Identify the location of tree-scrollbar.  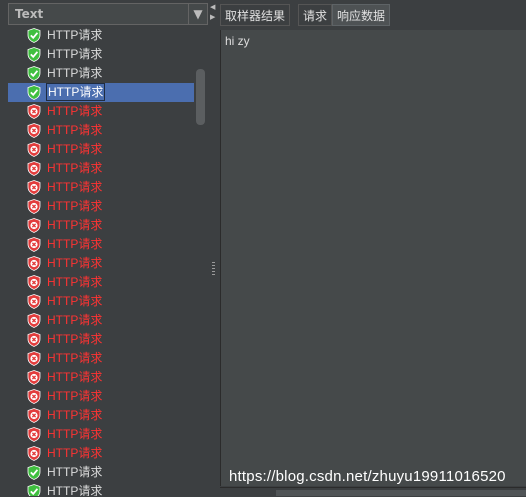
(200, 97).